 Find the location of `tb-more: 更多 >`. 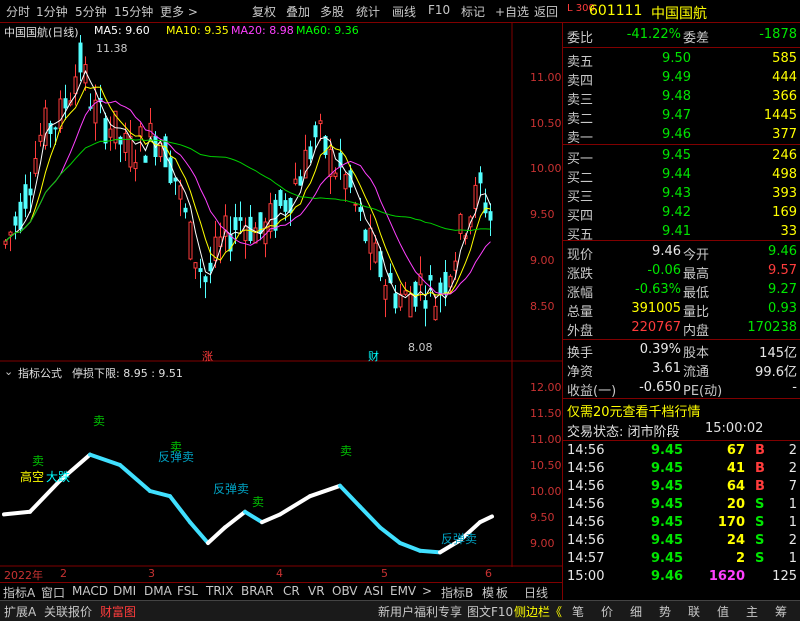

tb-more: 更多 > is located at coordinates (179, 11).